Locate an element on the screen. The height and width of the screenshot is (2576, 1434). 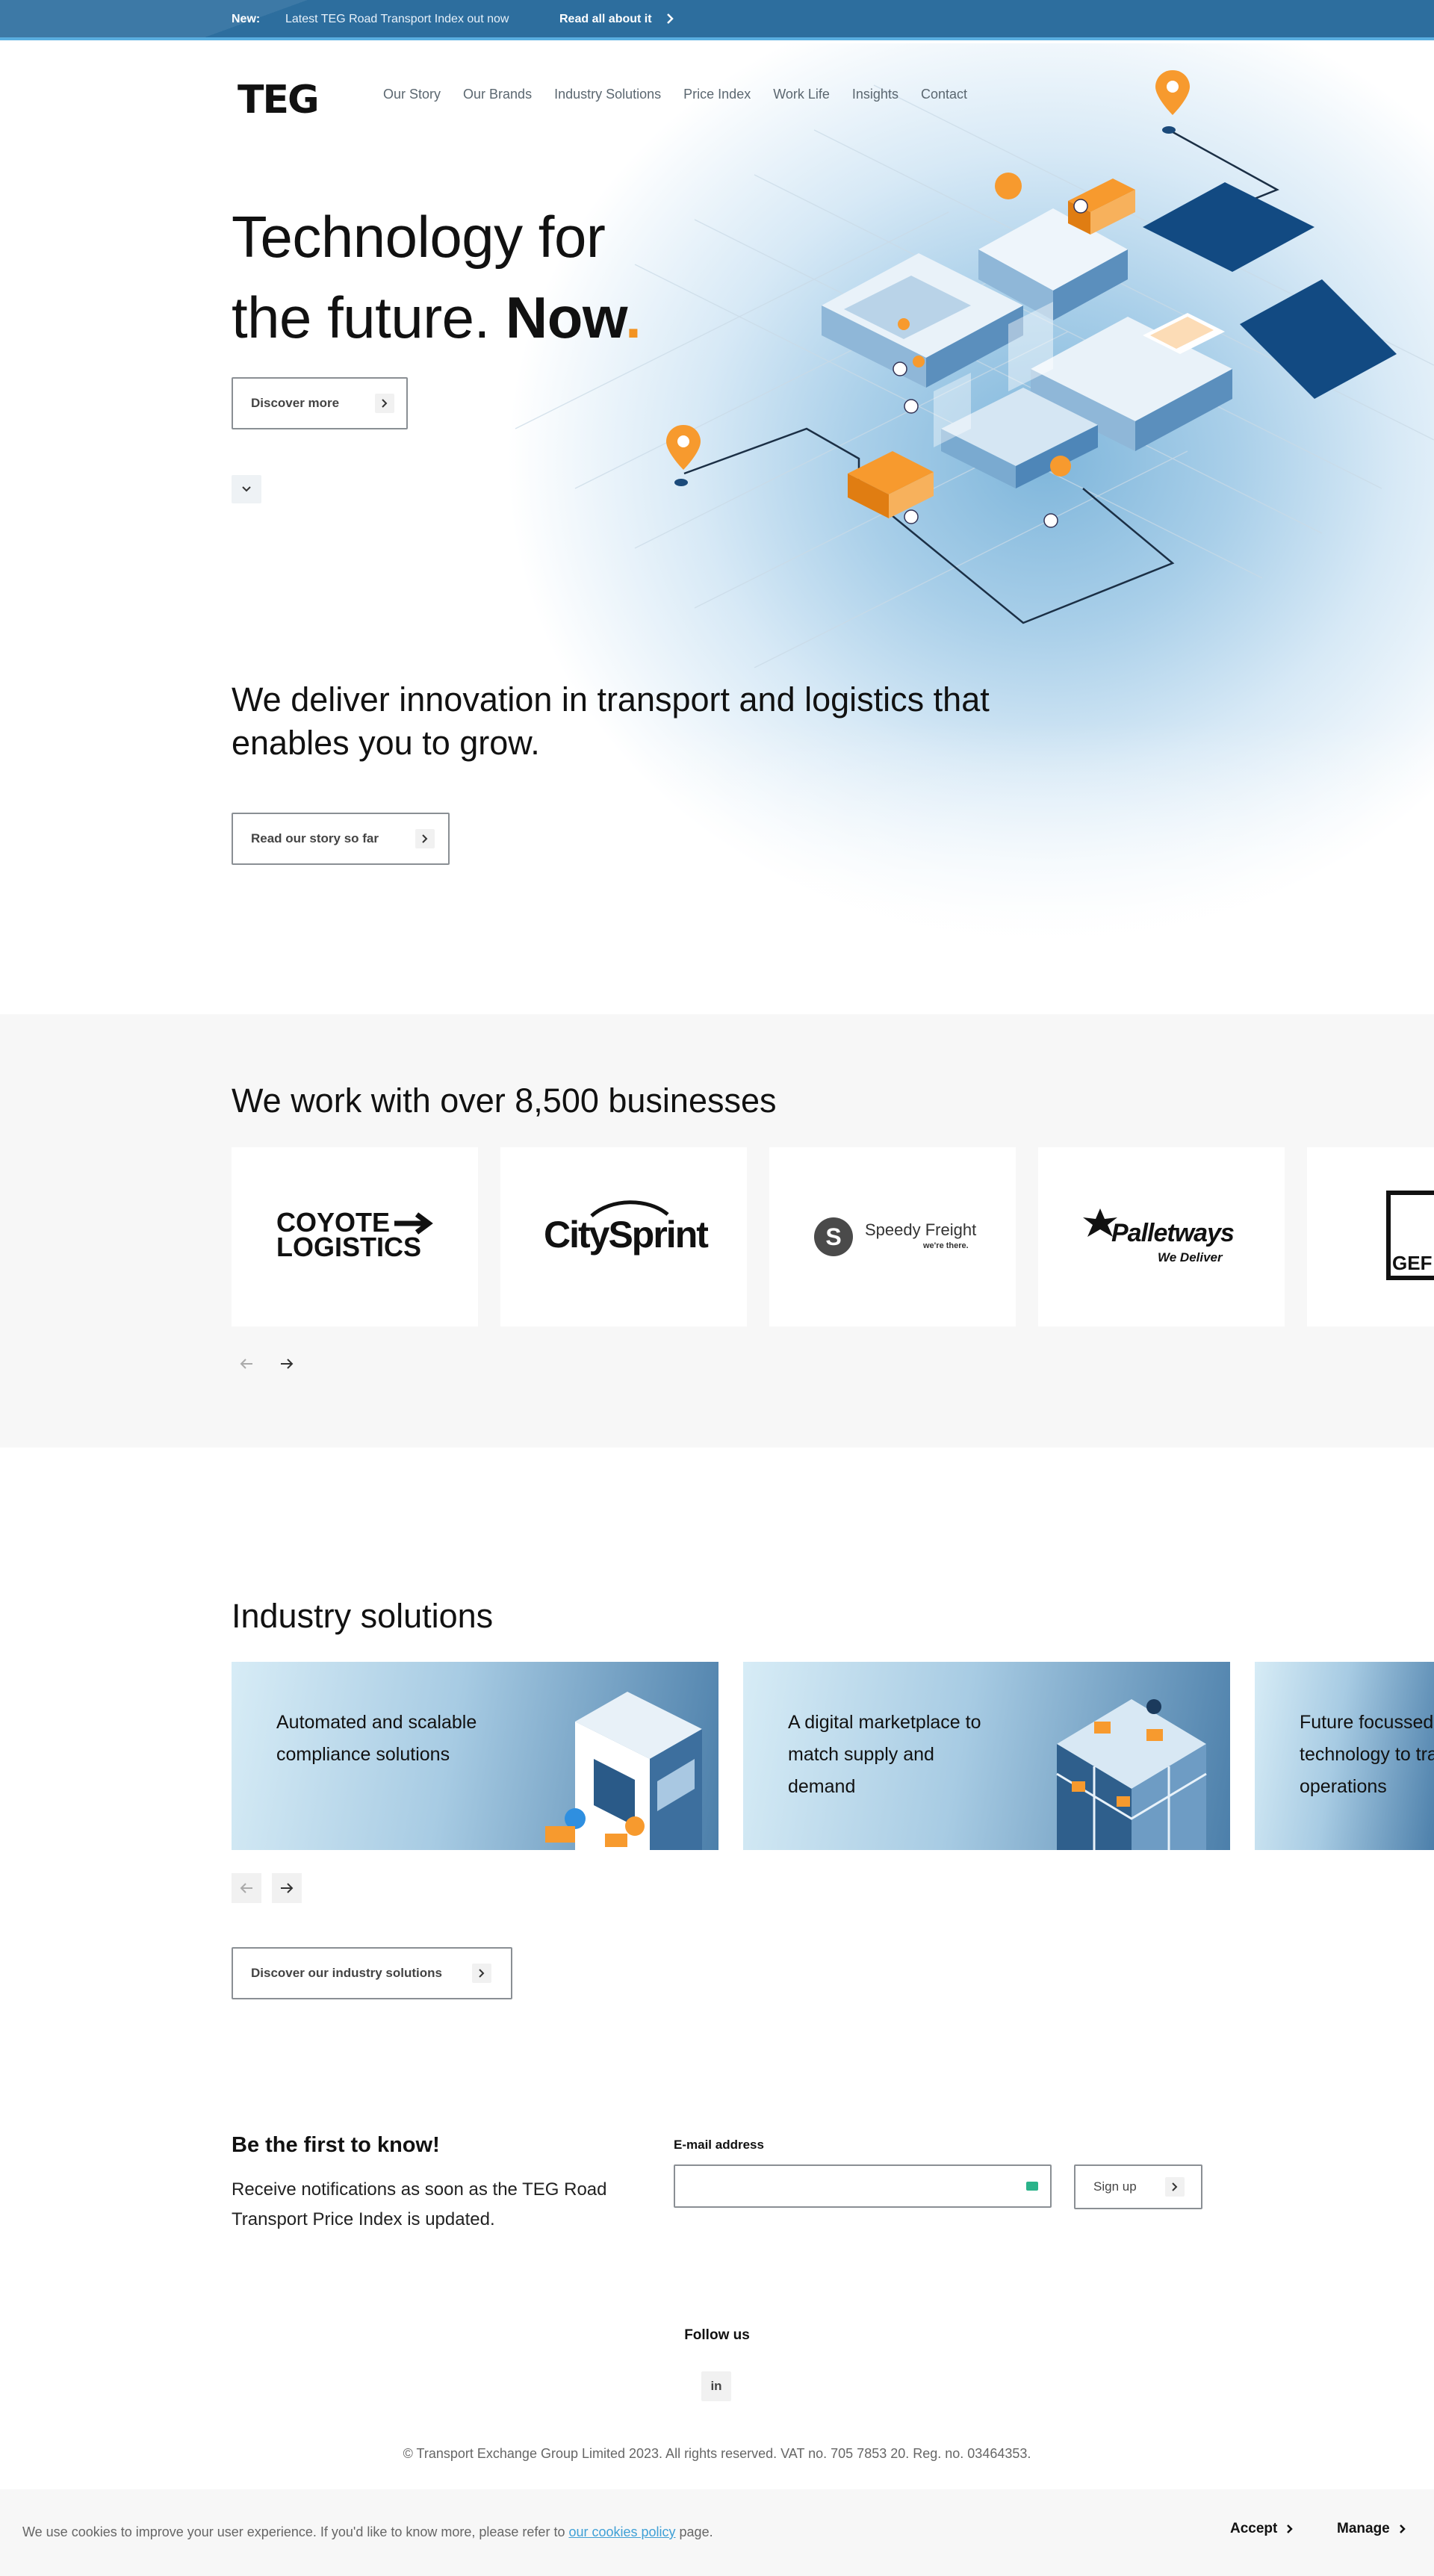
partner-logo-speedy-freight: S Speedy Freight we're there. is located at coordinates (892, 1236).